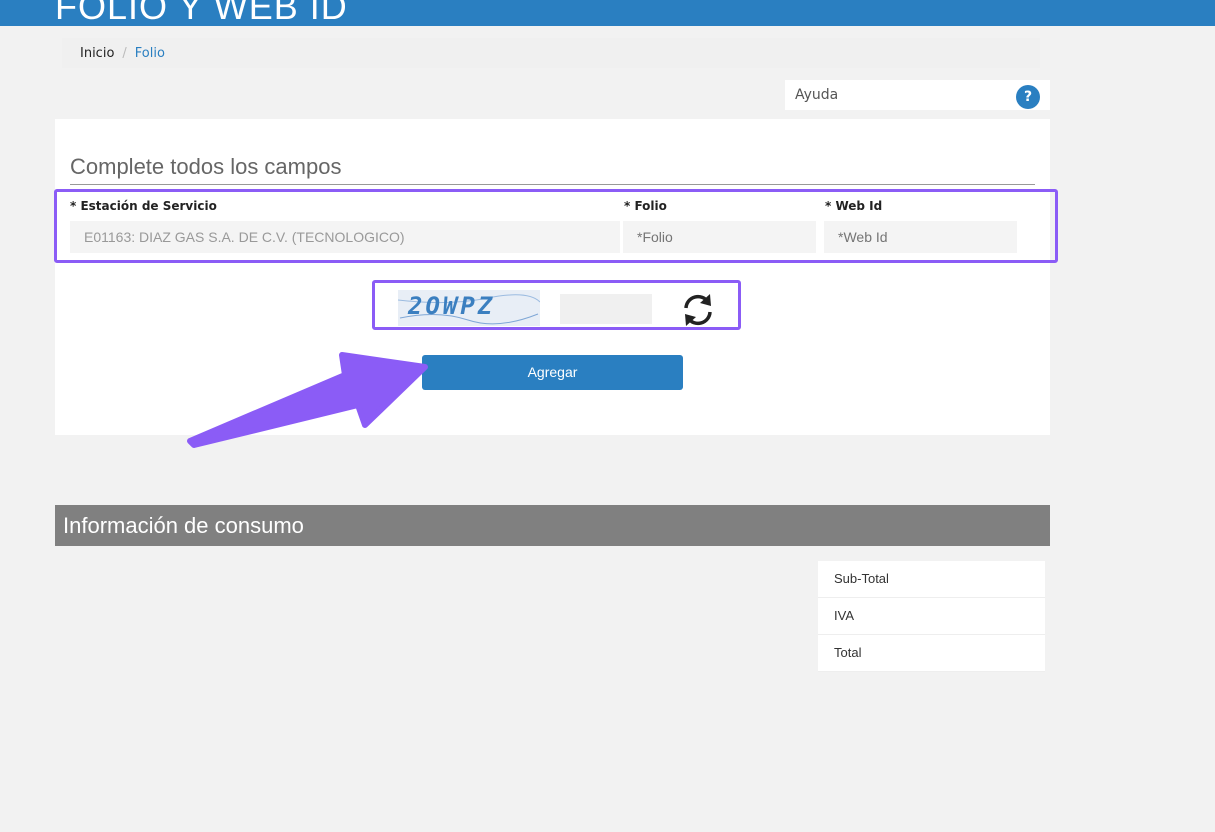  I want to click on totals-table: Sub-Total IVA Total, so click(931, 616).